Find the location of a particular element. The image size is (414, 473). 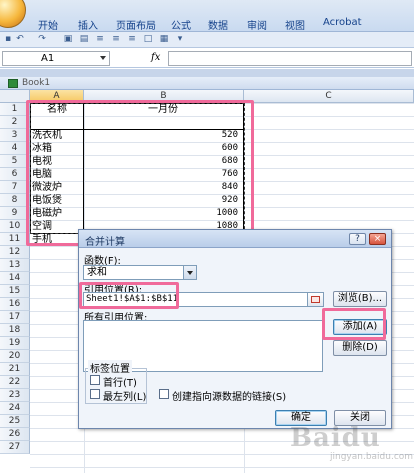

row-header: 23 is located at coordinates (15, 395).